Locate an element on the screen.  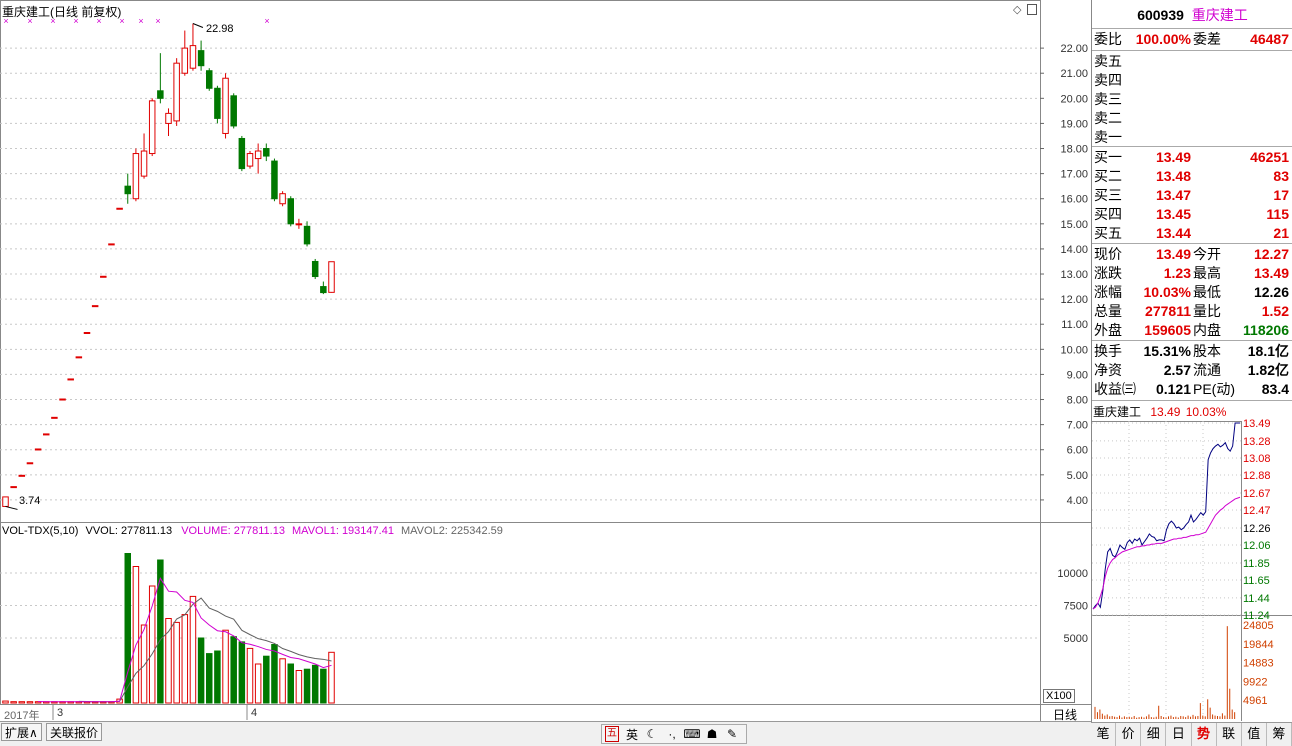
diamond-icon: ◇ is located at coordinates (1017, 9).